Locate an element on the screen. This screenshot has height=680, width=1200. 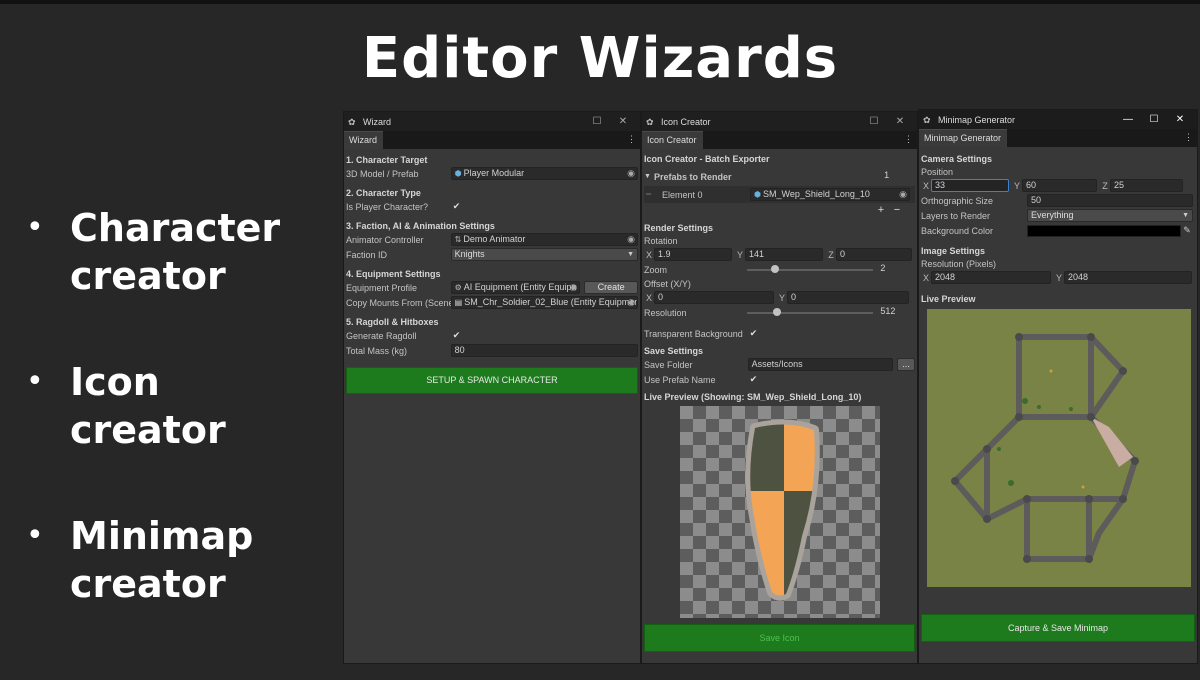
add-icon: + is located at coordinates (881, 210).